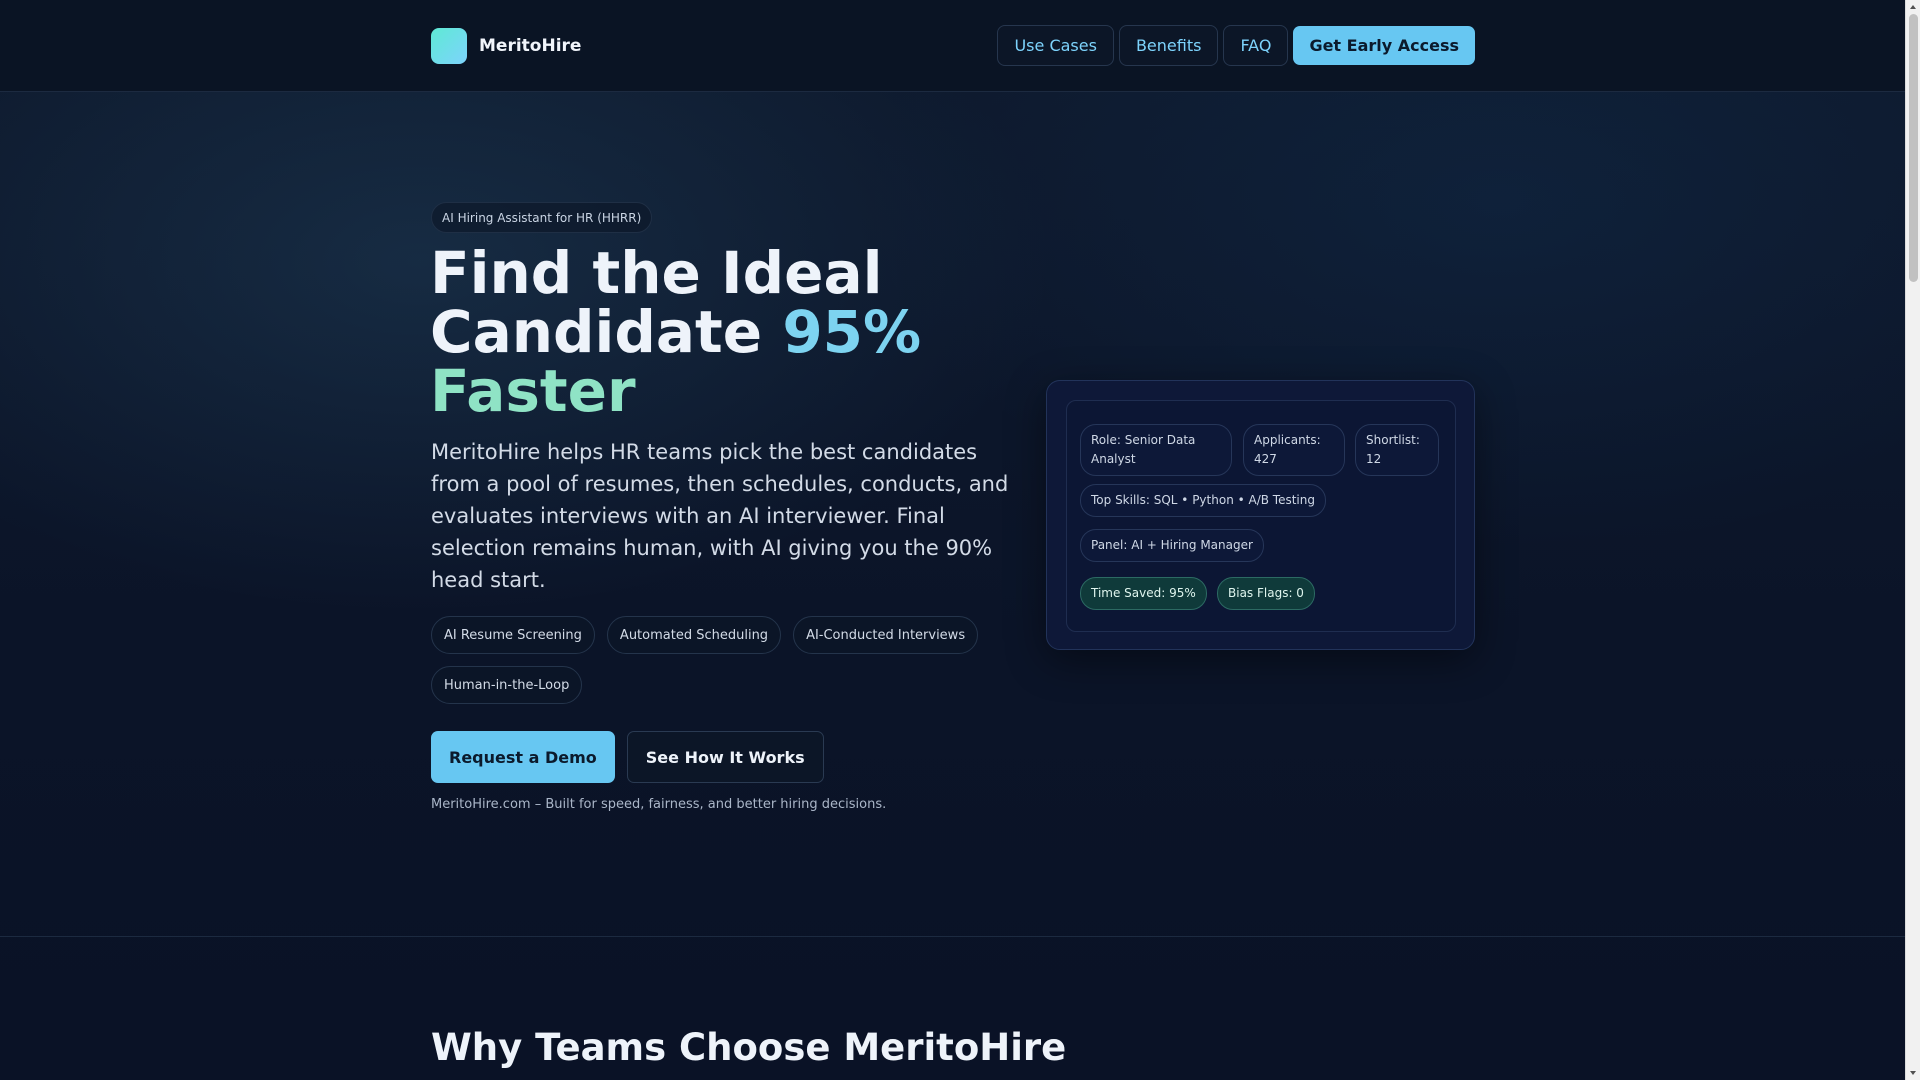 The height and width of the screenshot is (1080, 1920). I want to click on logo-icon, so click(449, 46).